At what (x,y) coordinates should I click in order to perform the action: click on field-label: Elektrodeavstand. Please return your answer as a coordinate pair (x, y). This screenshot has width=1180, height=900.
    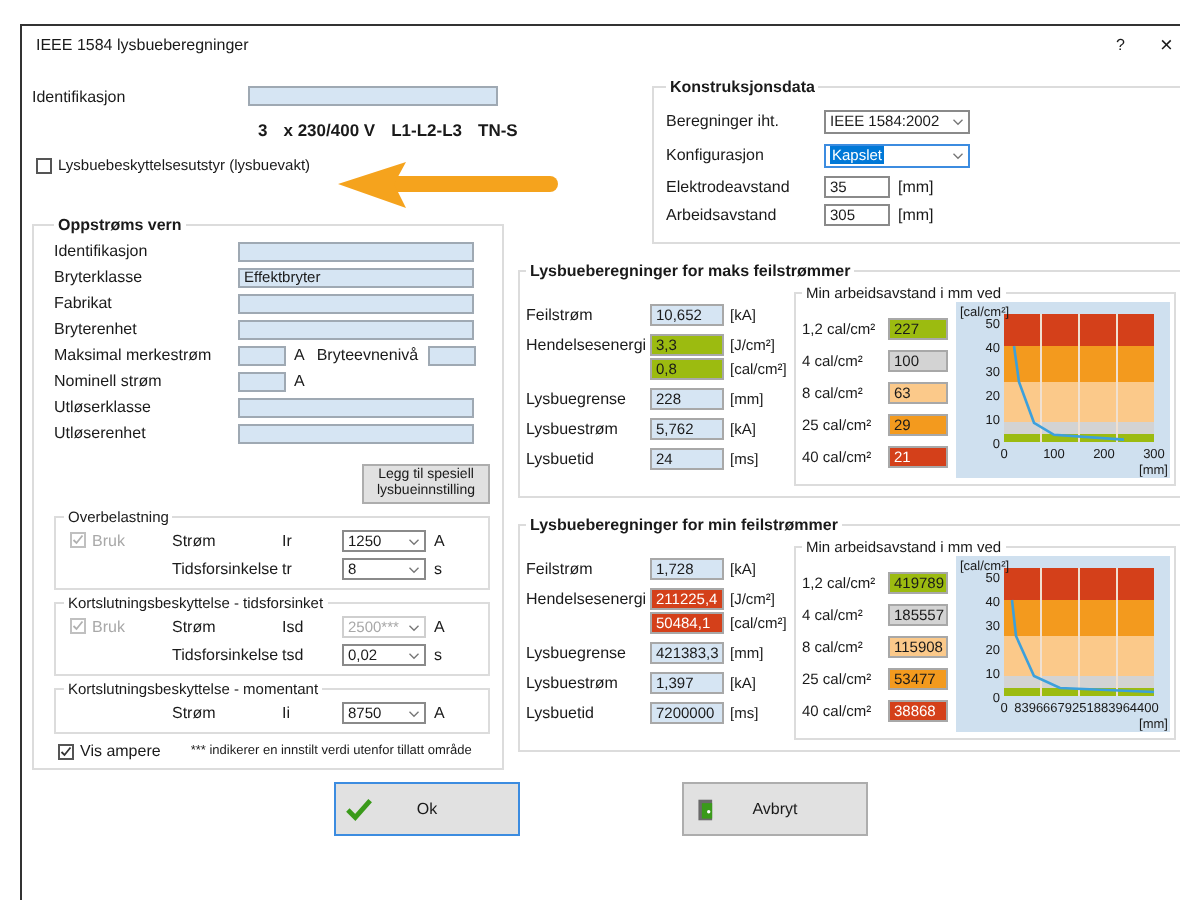
    Looking at the image, I should click on (729, 186).